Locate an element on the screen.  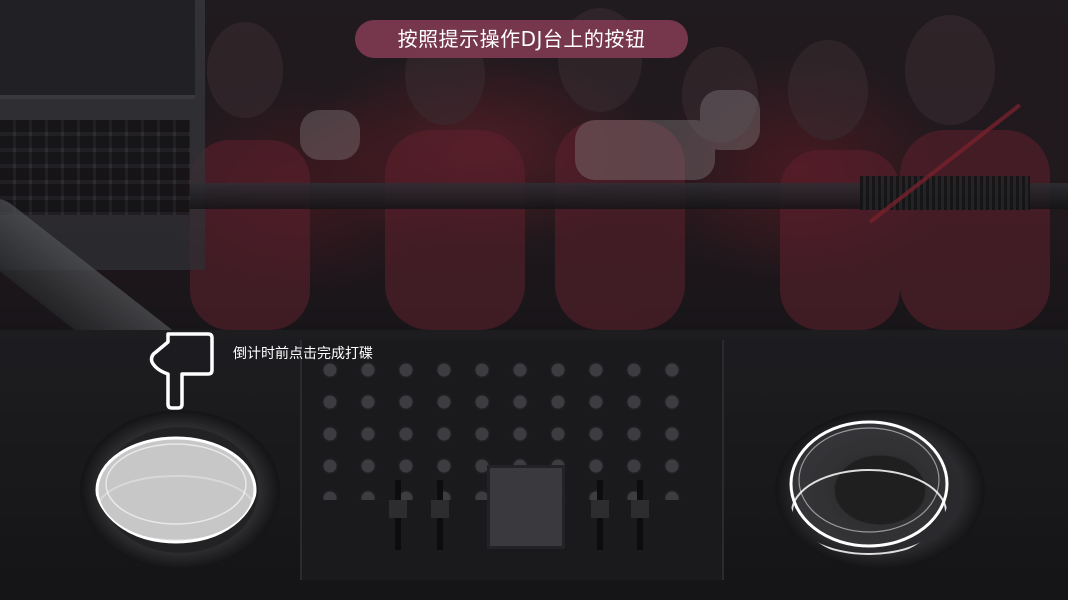
instruction-title: 按照提示操作DJ台上的按钮 is located at coordinates (521, 39).